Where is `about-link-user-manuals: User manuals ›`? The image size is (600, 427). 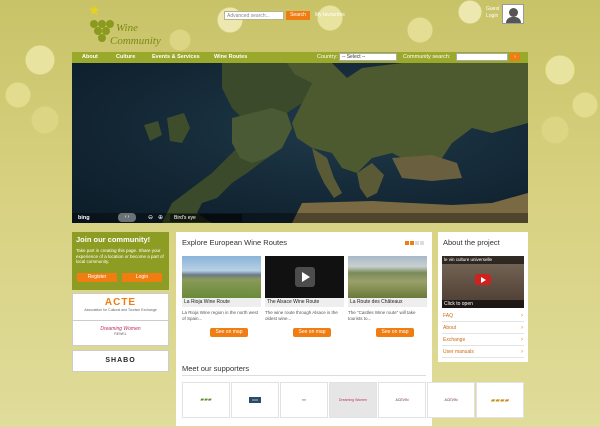
about-link-user-manuals: User manuals › is located at coordinates (483, 352).